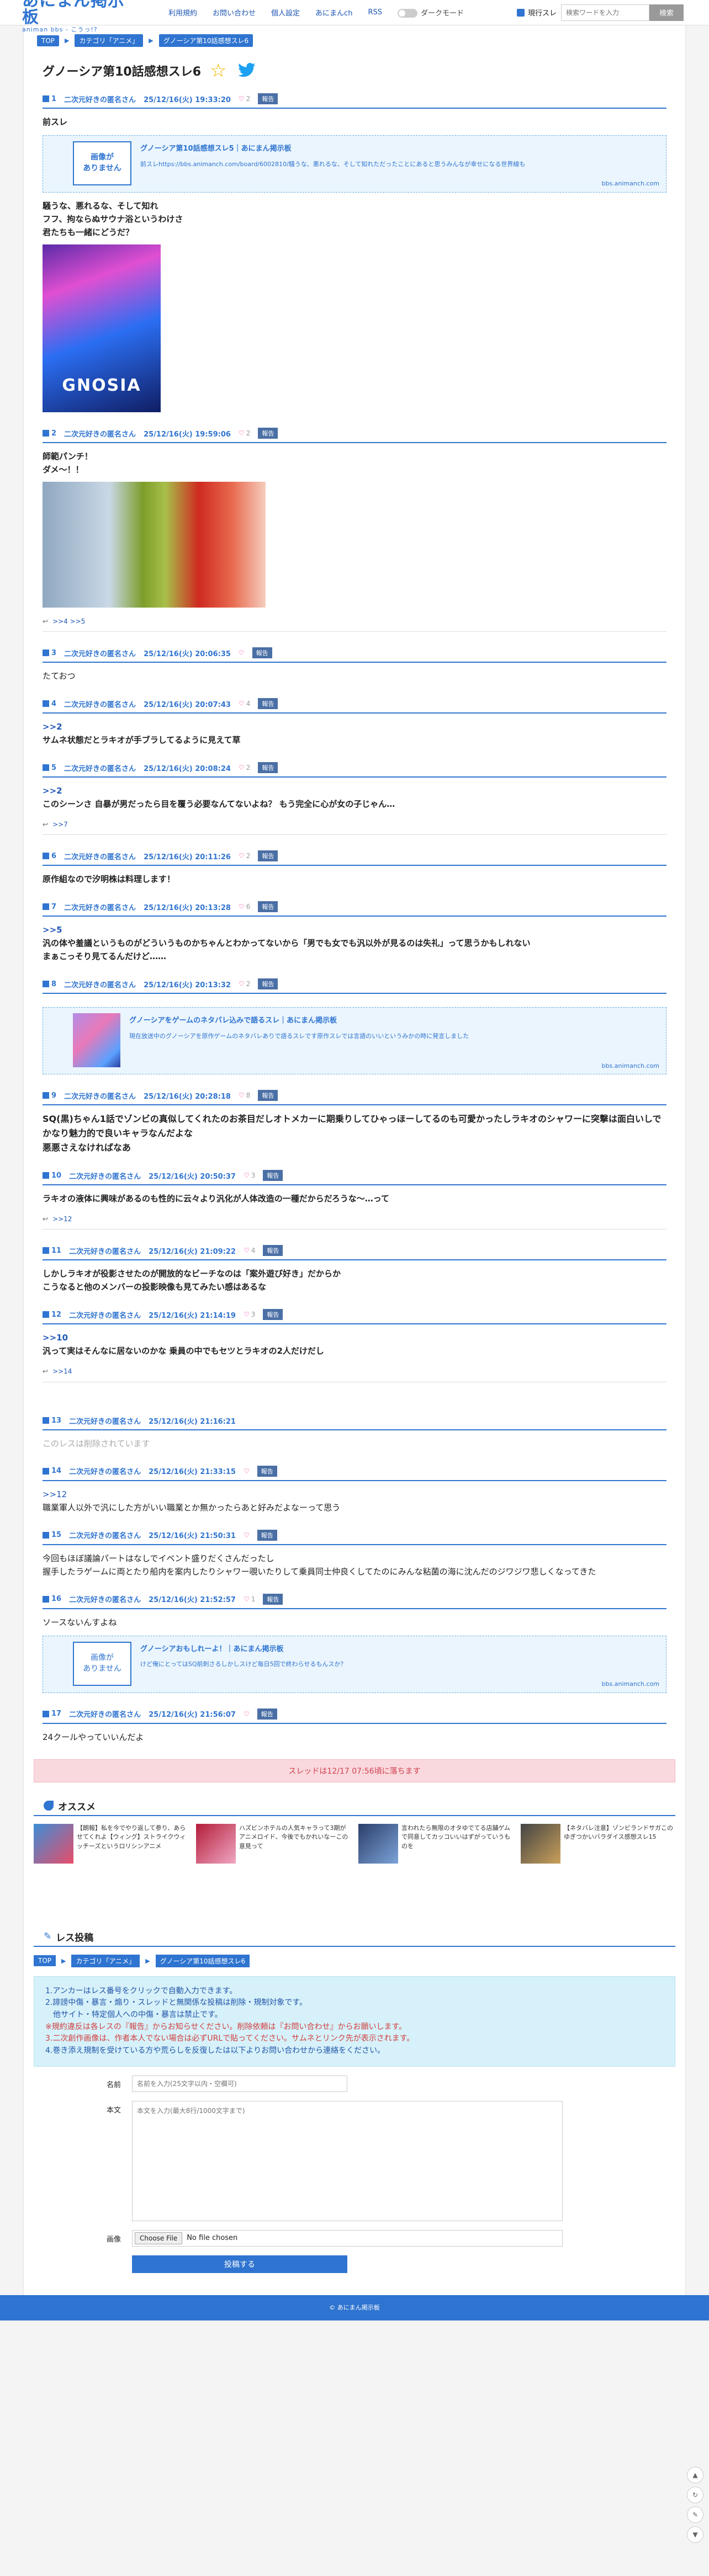 The height and width of the screenshot is (2576, 709). Describe the element at coordinates (60, 824) in the screenshot. I see `reply-anchor: >>7` at that location.